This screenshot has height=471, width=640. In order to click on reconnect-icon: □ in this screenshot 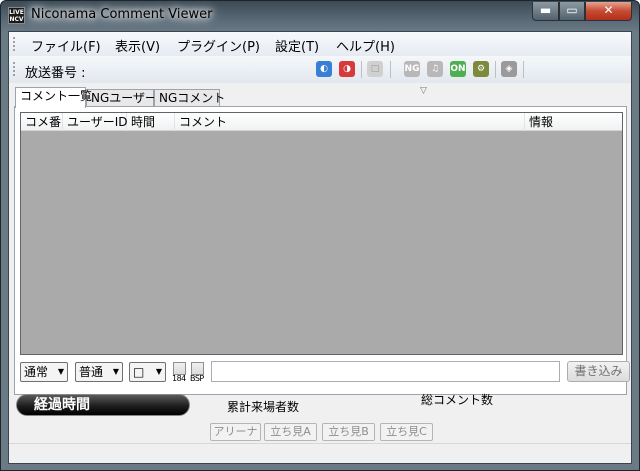, I will do `click(375, 69)`.